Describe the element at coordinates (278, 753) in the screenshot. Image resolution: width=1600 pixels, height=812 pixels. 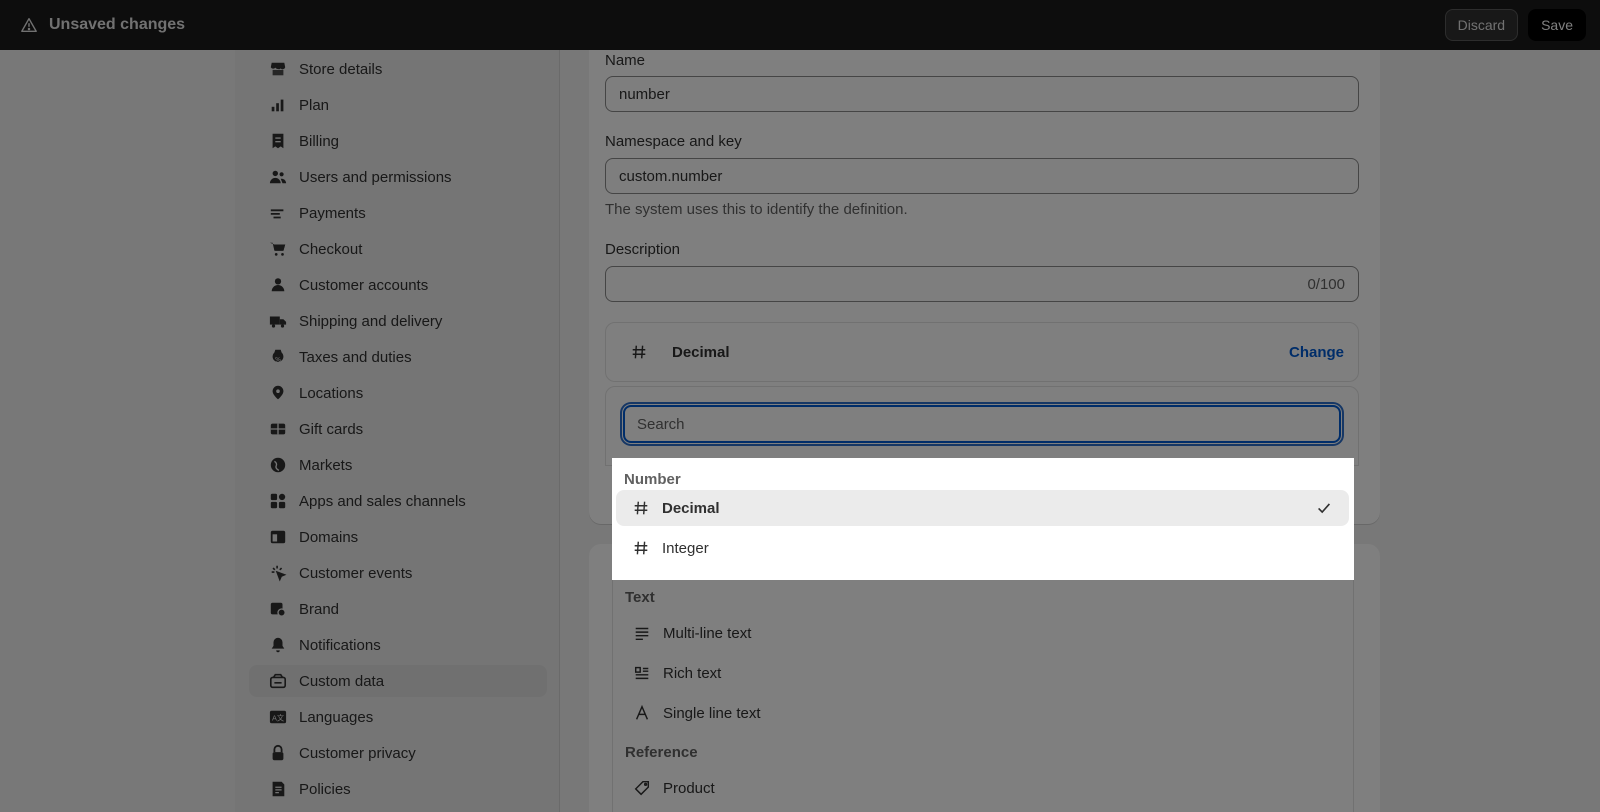
I see `lock-icon` at that location.